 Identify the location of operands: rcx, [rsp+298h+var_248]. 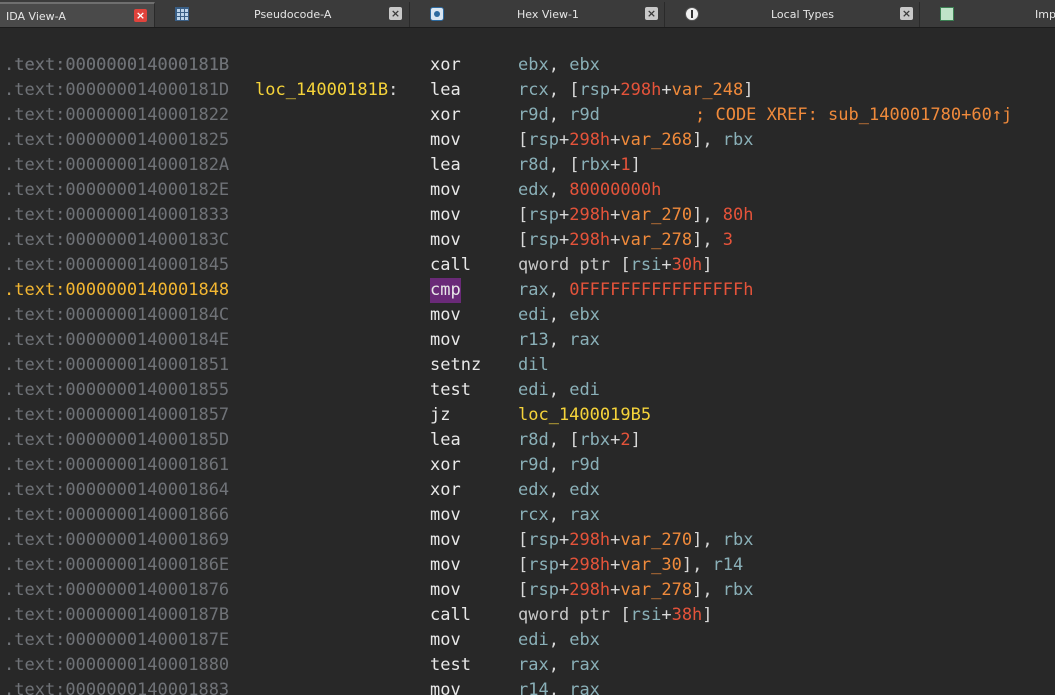
(636, 90).